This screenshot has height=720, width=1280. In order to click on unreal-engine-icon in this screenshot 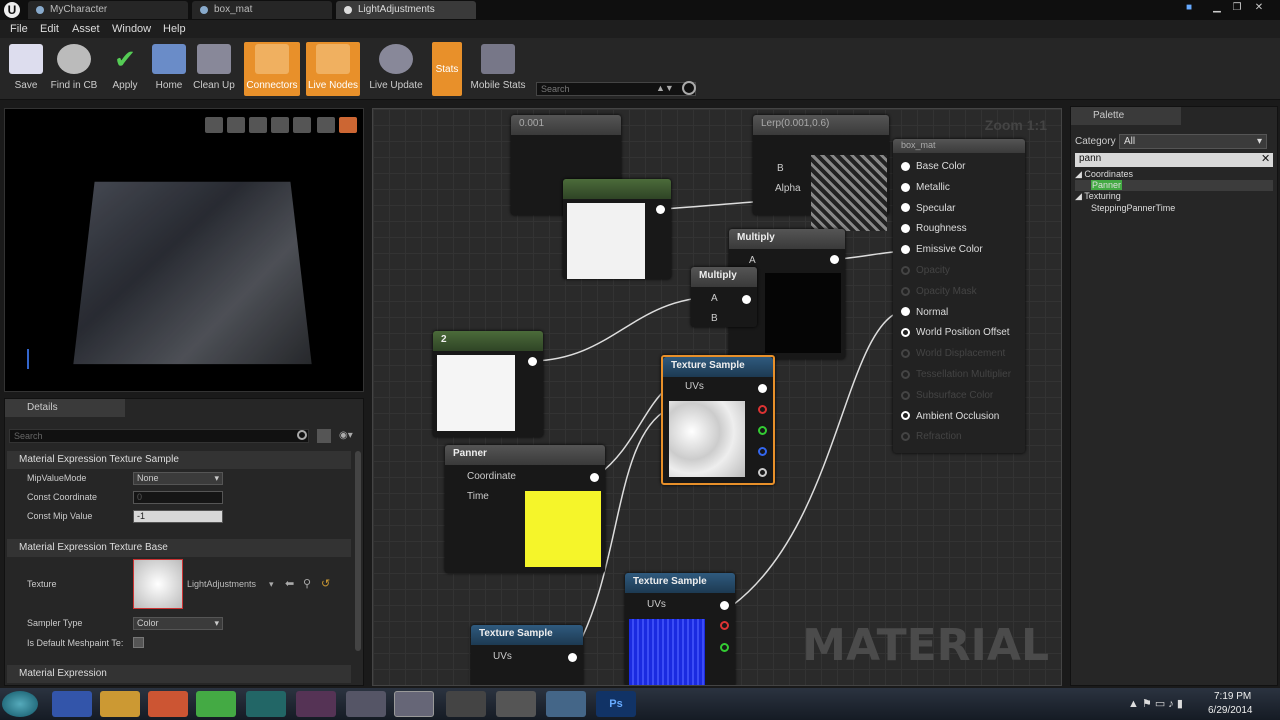, I will do `click(366, 704)`.